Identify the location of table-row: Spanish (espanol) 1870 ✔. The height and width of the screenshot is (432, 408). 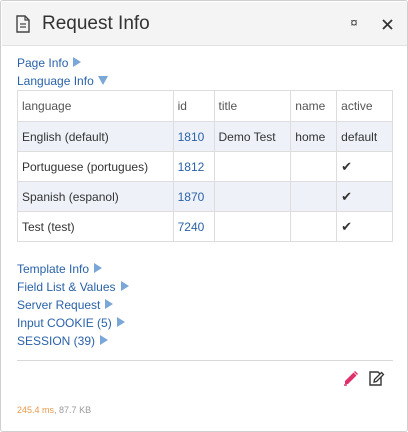
(205, 196).